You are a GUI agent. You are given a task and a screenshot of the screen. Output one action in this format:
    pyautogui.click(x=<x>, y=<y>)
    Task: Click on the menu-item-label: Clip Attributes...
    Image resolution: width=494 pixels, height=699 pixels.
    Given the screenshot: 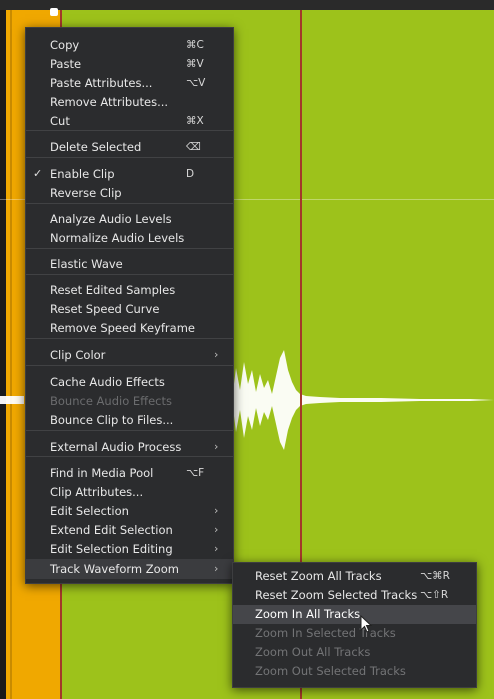 What is the action you would take?
    pyautogui.click(x=97, y=492)
    